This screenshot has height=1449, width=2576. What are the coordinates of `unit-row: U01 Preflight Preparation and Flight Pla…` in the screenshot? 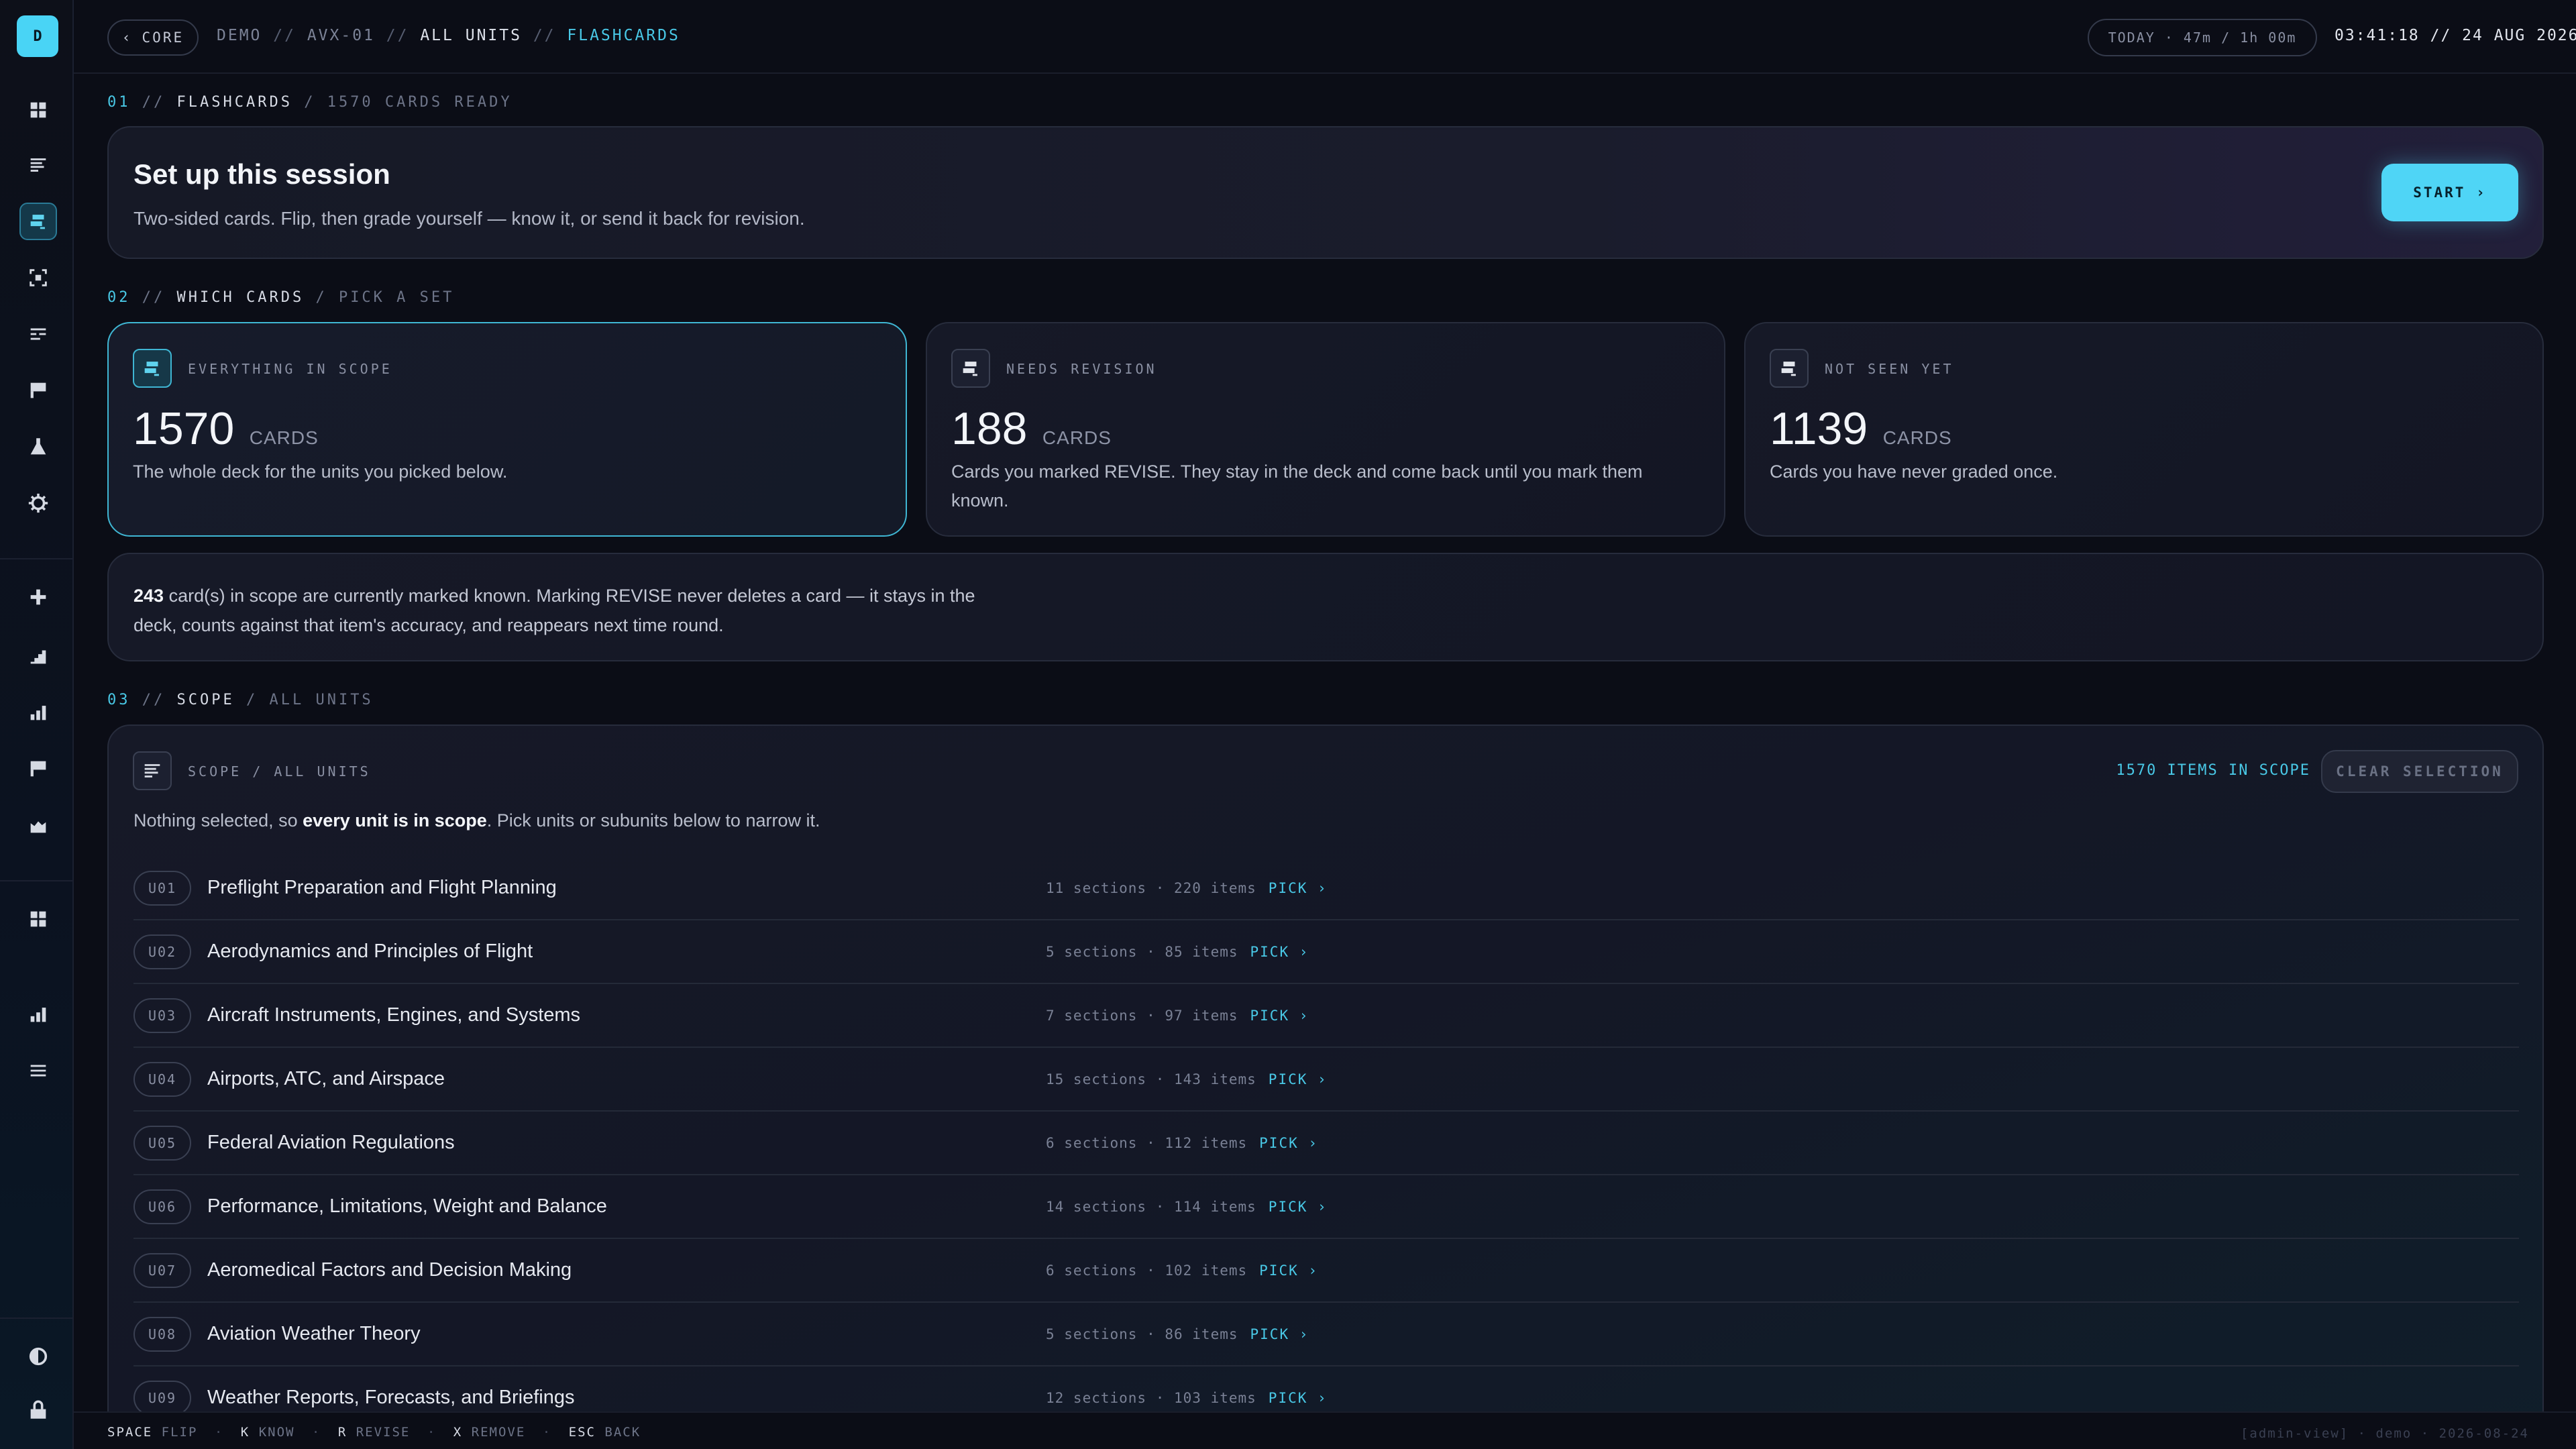 It's located at (1326, 888).